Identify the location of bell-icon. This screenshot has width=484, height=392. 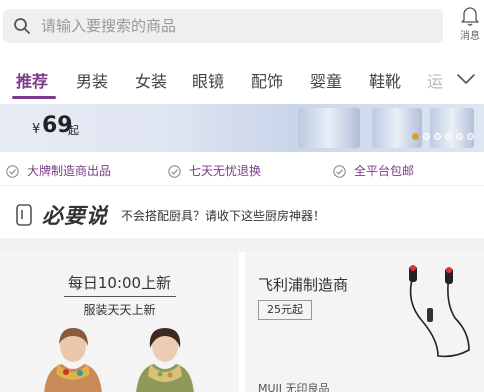
(470, 16).